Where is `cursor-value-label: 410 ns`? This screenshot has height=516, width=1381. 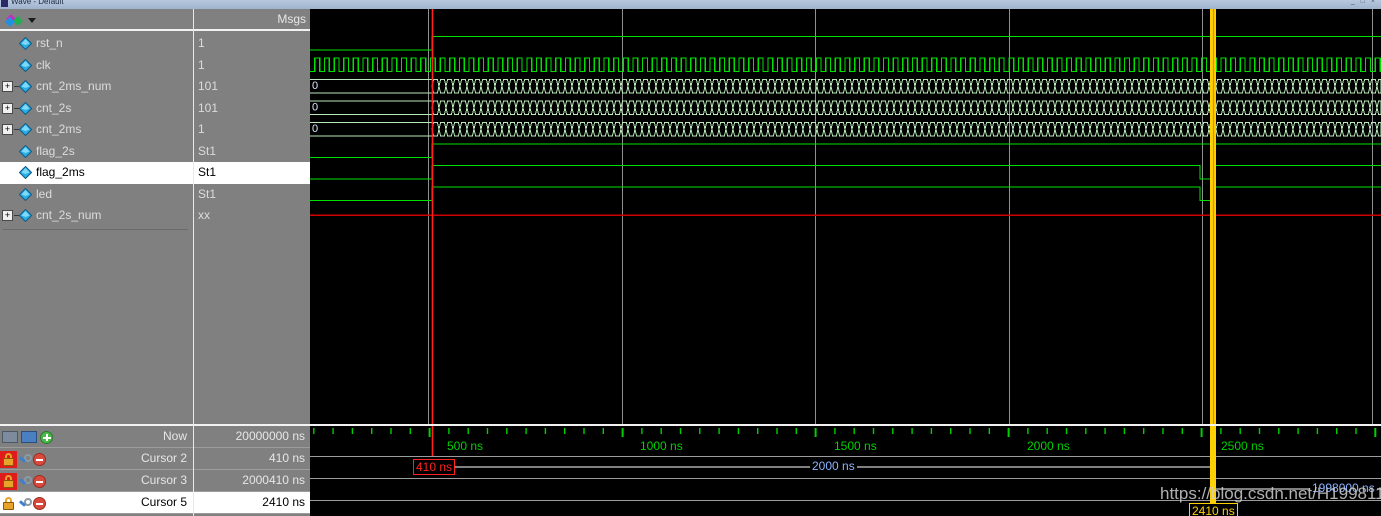 cursor-value-label: 410 ns is located at coordinates (286, 458).